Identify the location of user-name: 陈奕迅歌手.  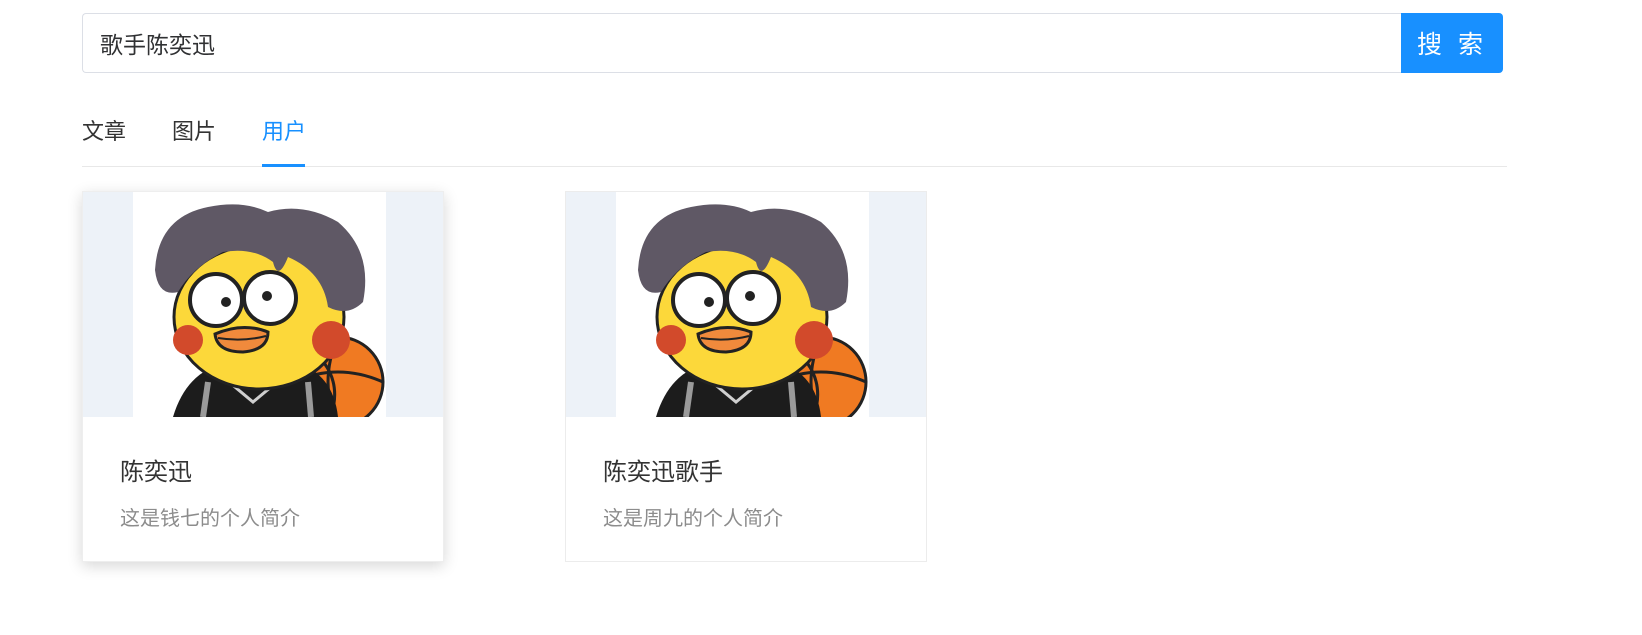
(663, 472).